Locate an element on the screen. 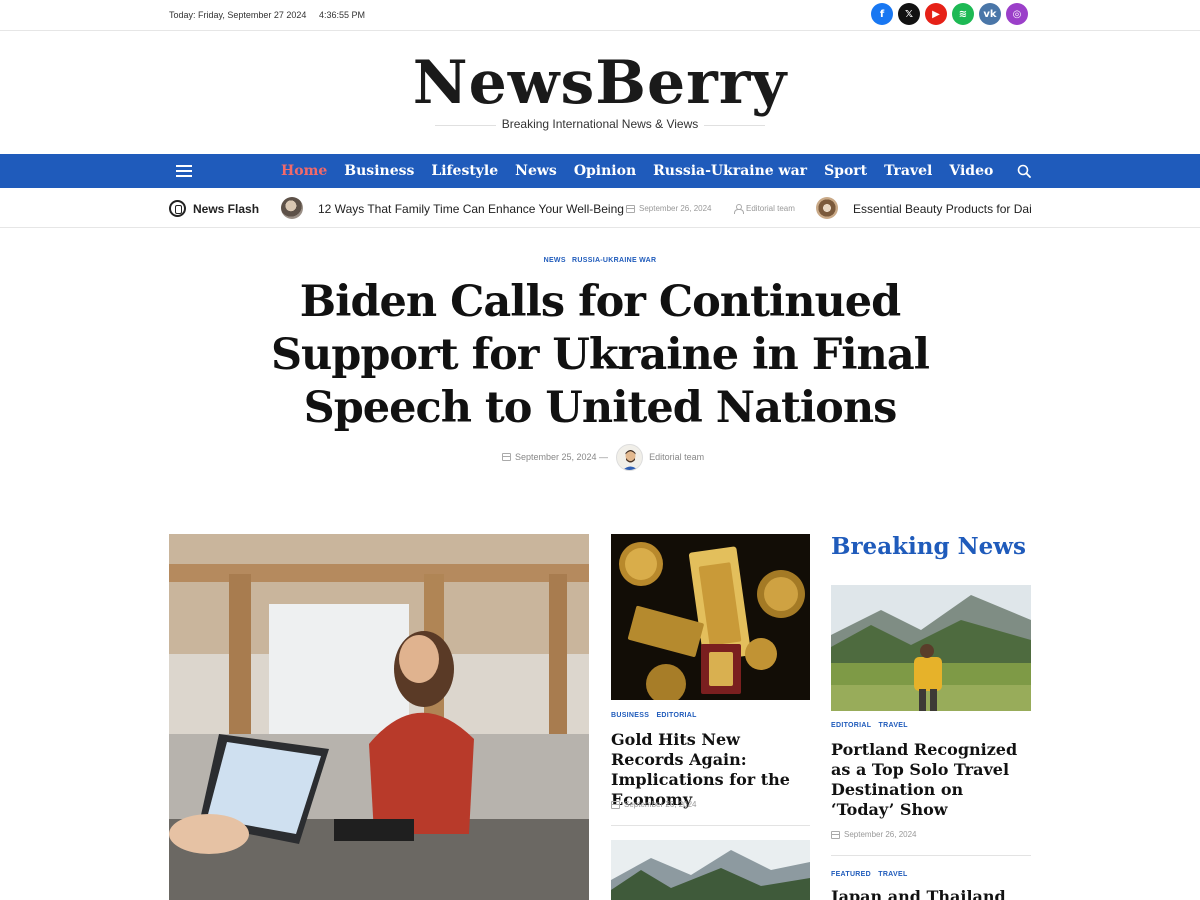 Image resolution: width=1200 pixels, height=900 pixels. author-avatar is located at coordinates (630, 457).